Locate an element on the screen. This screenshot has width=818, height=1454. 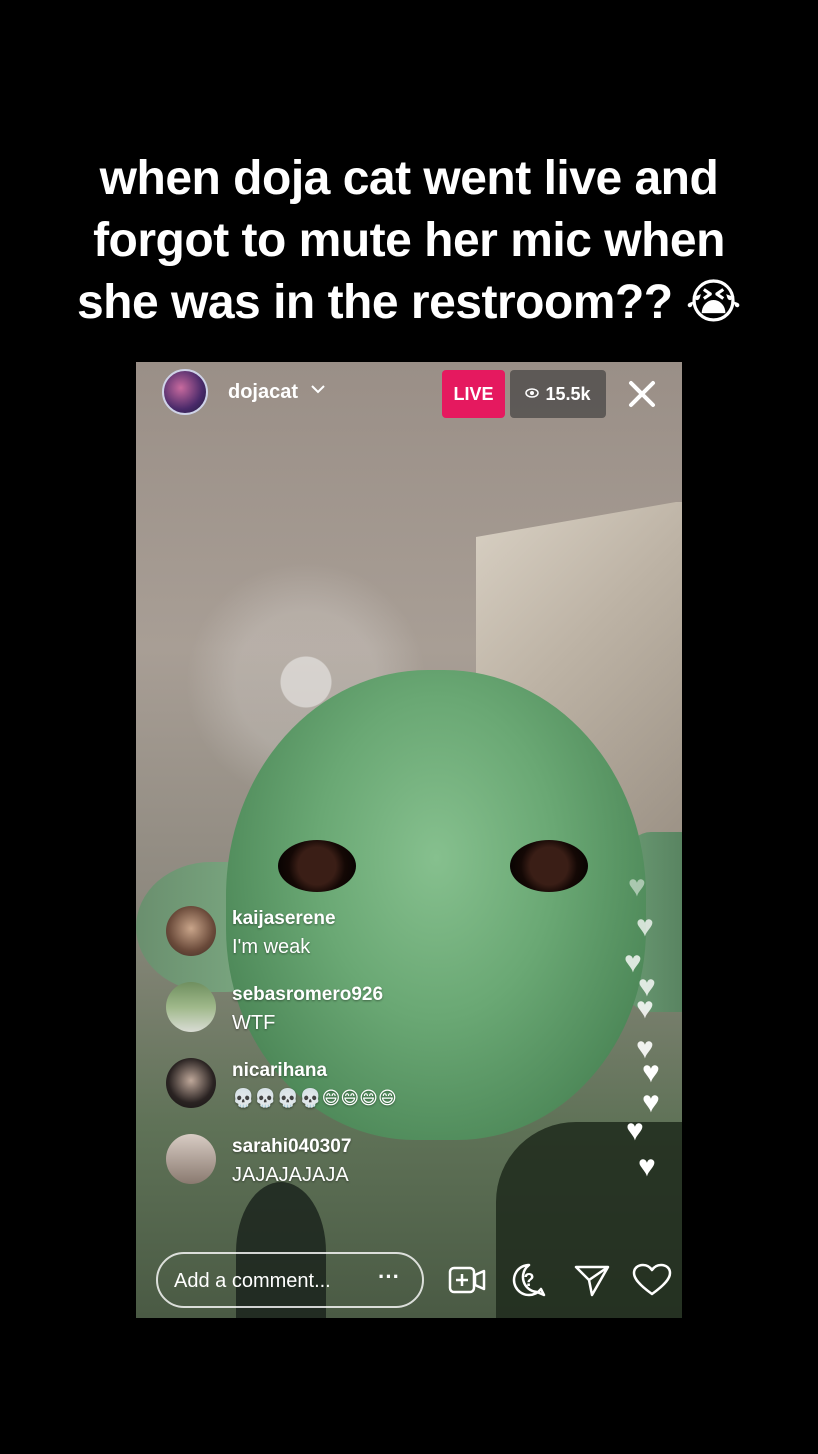
heart-icon is located at coordinates (652, 1280).